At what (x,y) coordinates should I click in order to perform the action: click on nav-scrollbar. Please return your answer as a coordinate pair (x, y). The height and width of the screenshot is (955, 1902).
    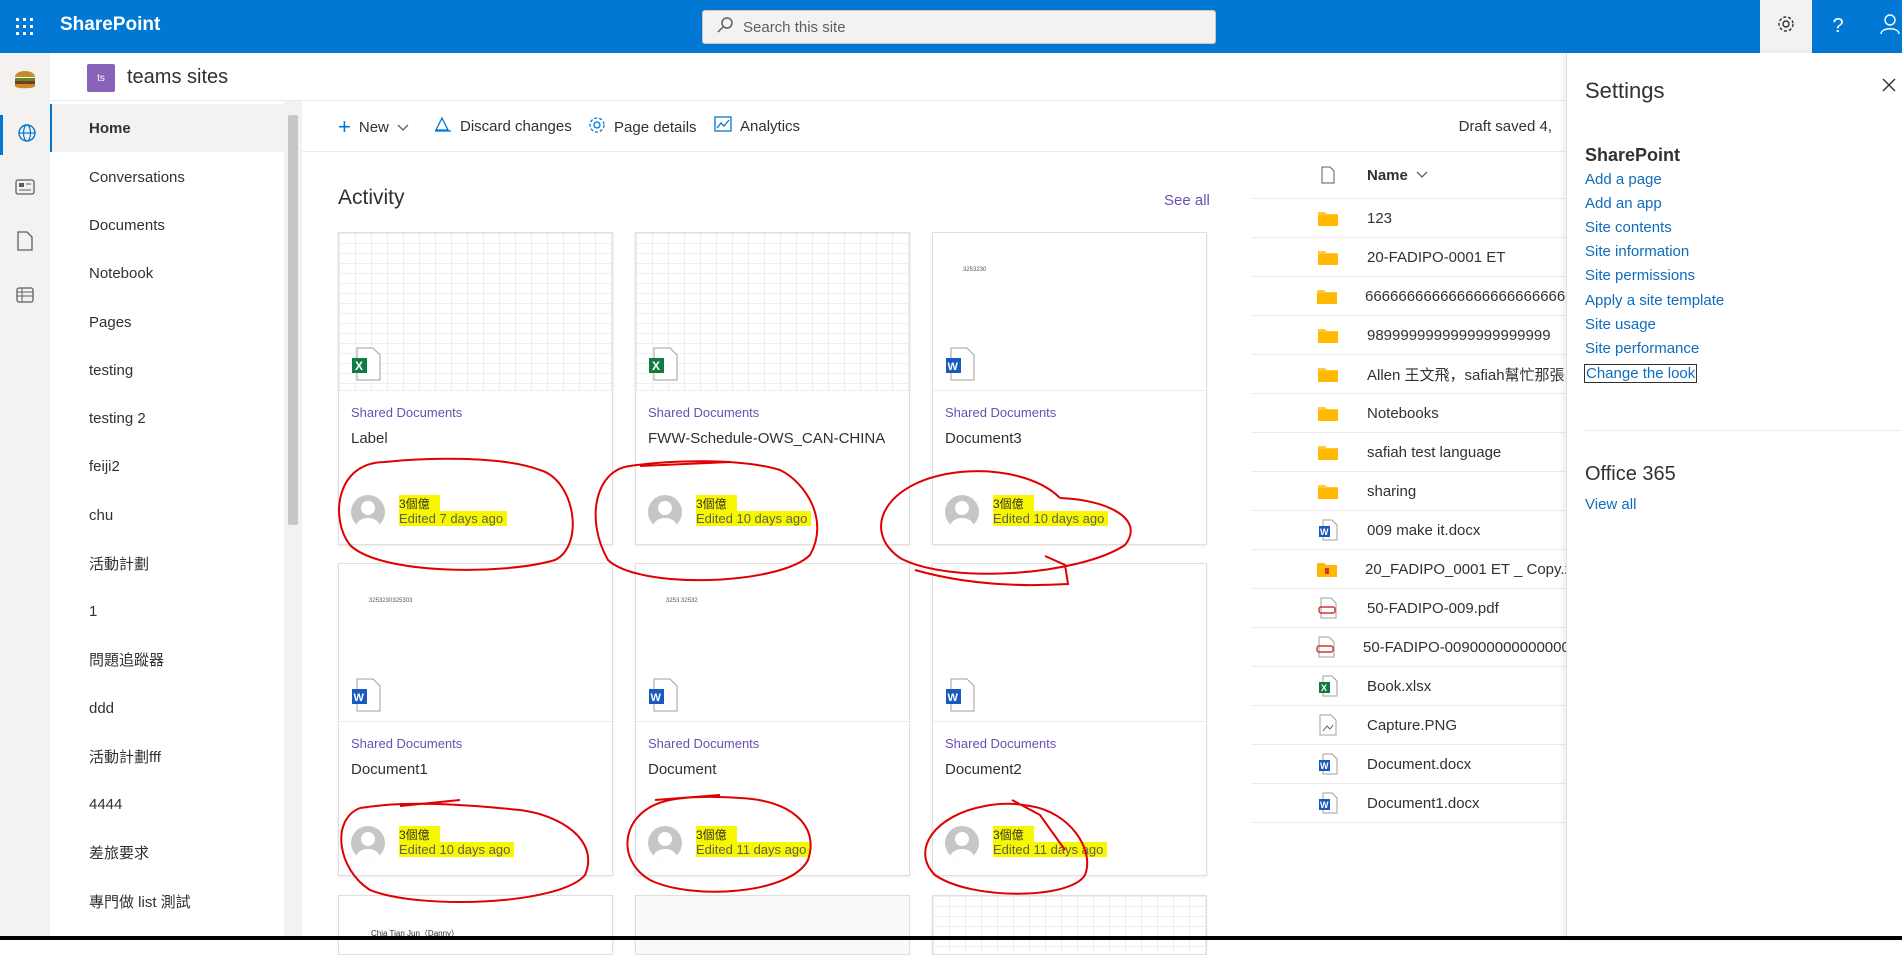
    Looking at the image, I should click on (293, 520).